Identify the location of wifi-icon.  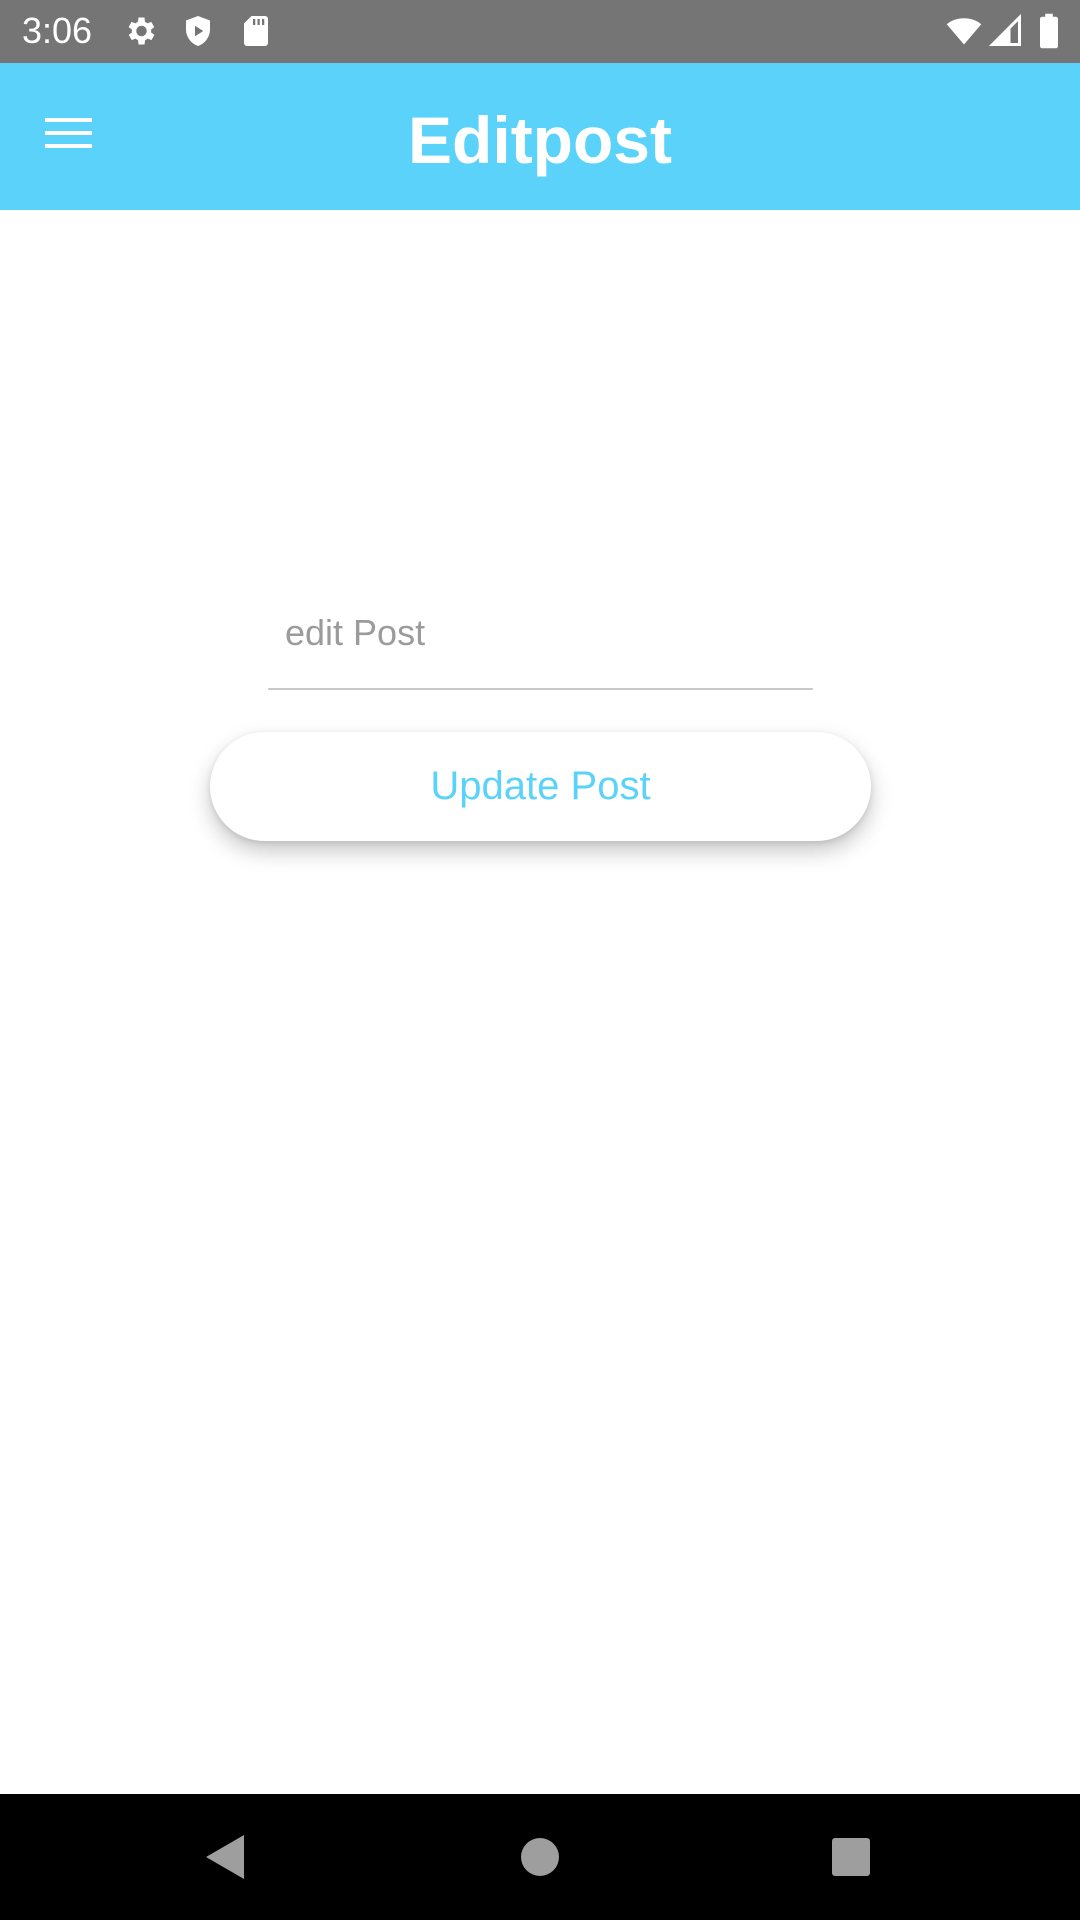
(964, 31).